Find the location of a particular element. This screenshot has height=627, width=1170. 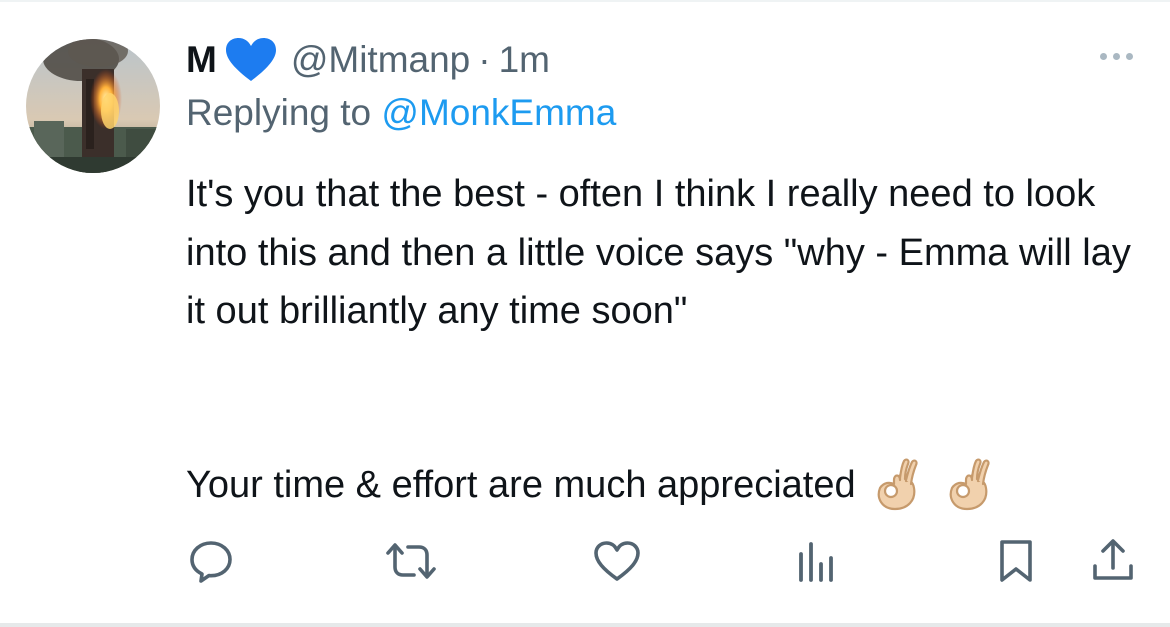

avatar is located at coordinates (93, 106).